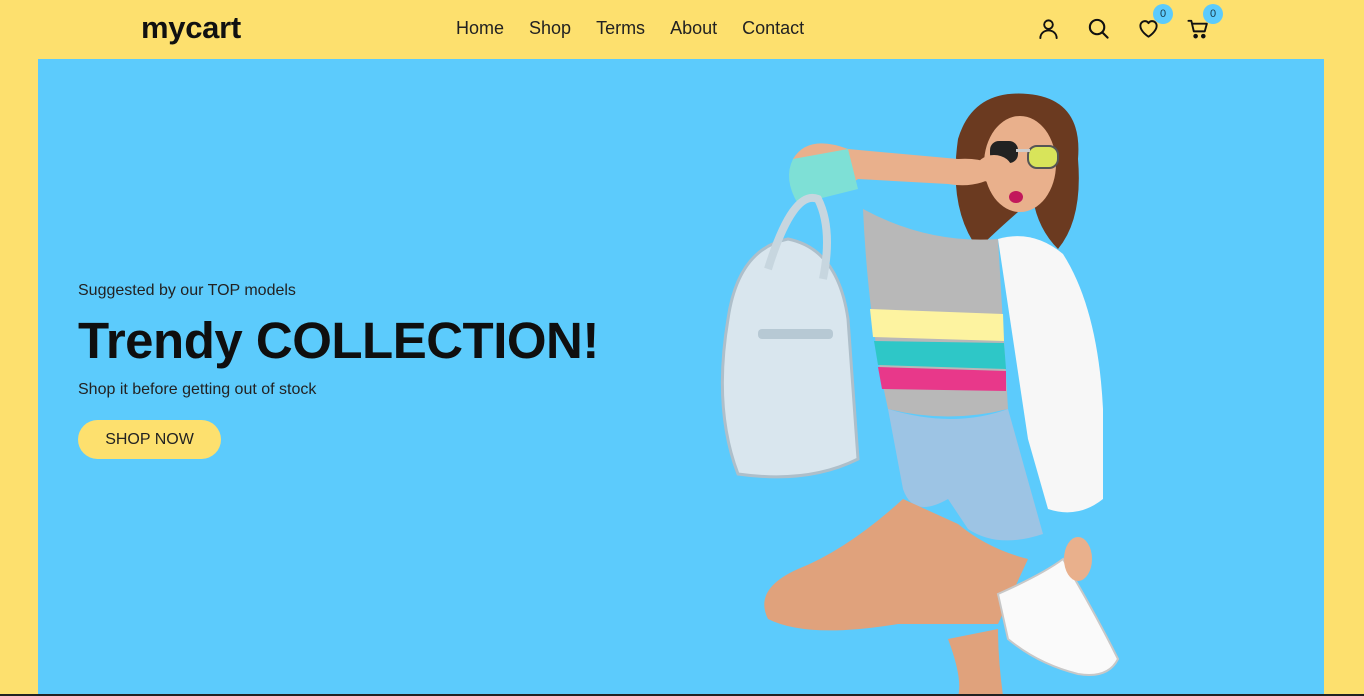 The height and width of the screenshot is (696, 1364). I want to click on main-nav: Home Shop Terms About Contact, so click(642, 28).